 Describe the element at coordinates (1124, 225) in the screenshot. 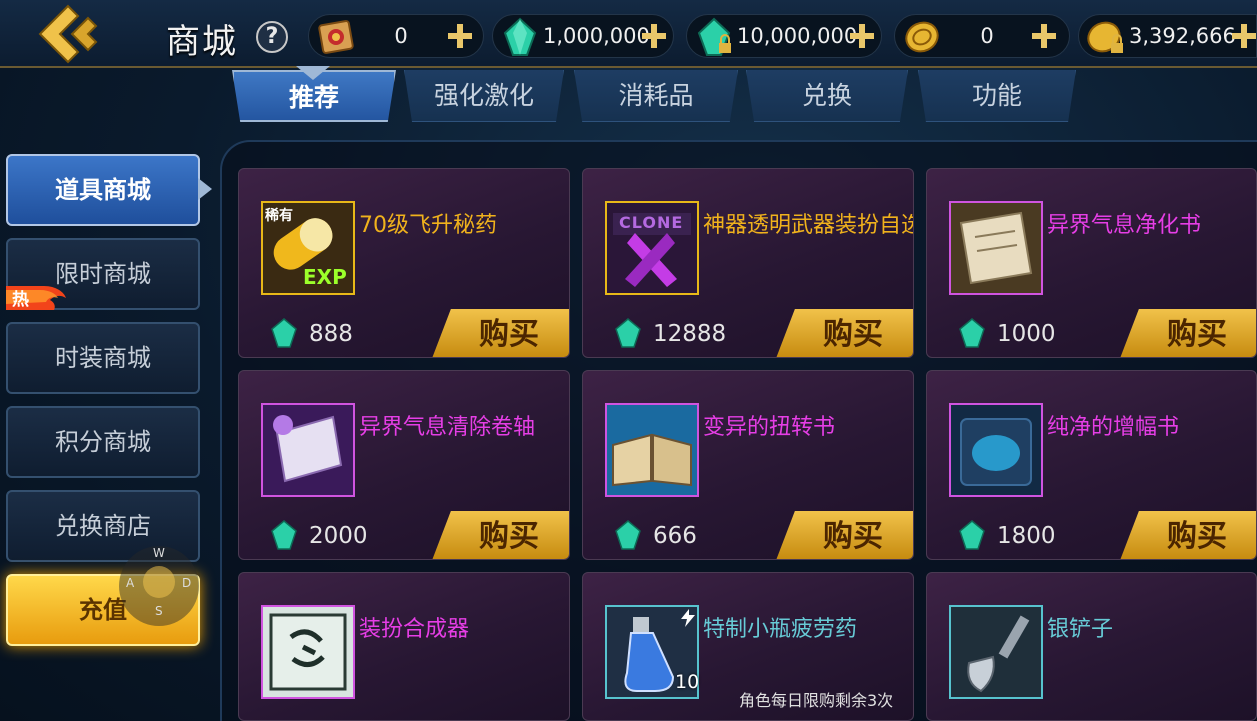

I see `item-name: 异界气息净化书` at that location.